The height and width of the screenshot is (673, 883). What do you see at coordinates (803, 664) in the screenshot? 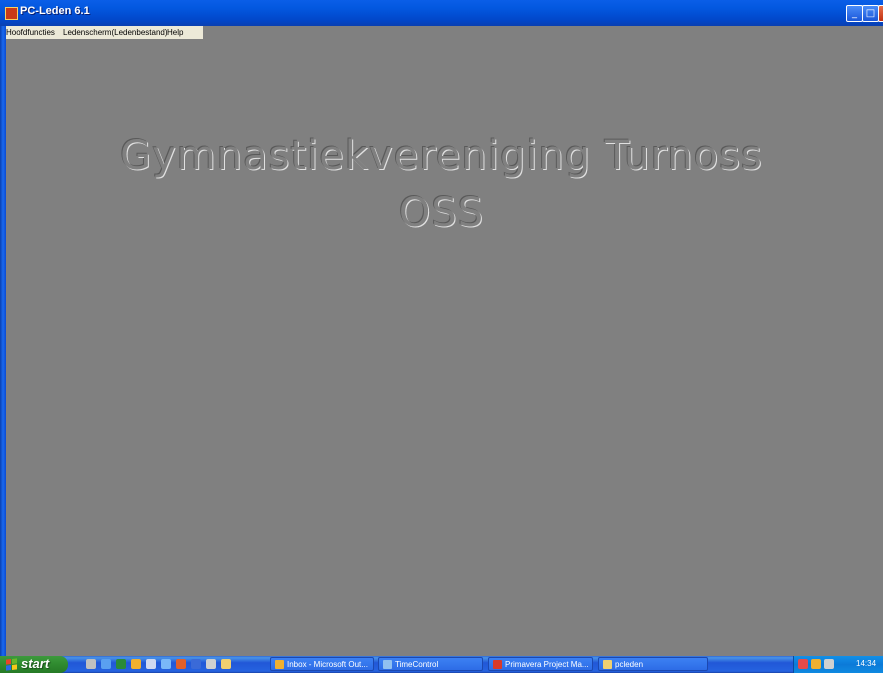
I see `network-icon` at bounding box center [803, 664].